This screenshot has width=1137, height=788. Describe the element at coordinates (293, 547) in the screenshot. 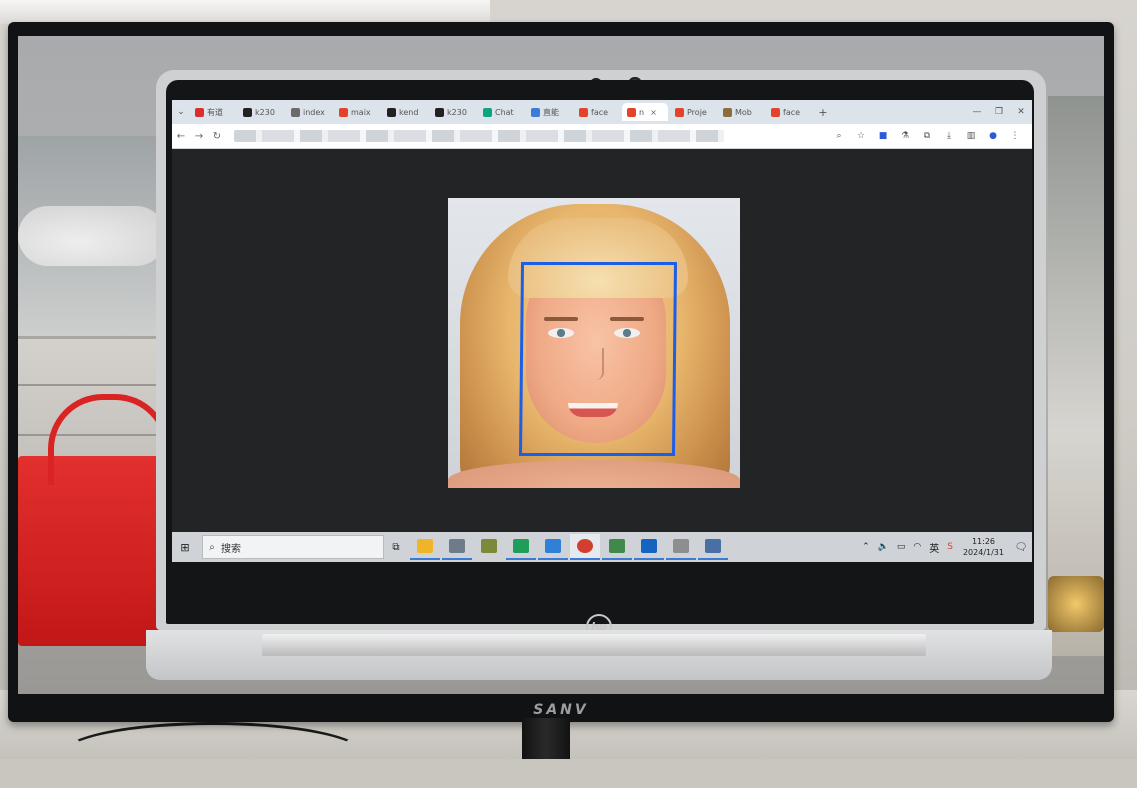

I see `taskbar-search-box: ⌕ 搜索` at that location.